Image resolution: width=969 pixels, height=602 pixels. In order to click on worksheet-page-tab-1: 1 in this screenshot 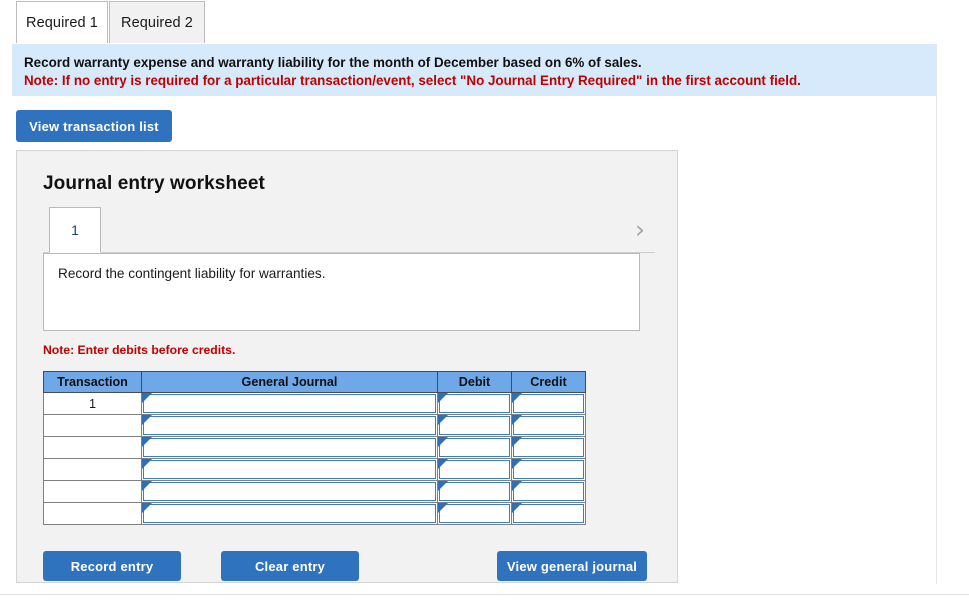, I will do `click(75, 230)`.